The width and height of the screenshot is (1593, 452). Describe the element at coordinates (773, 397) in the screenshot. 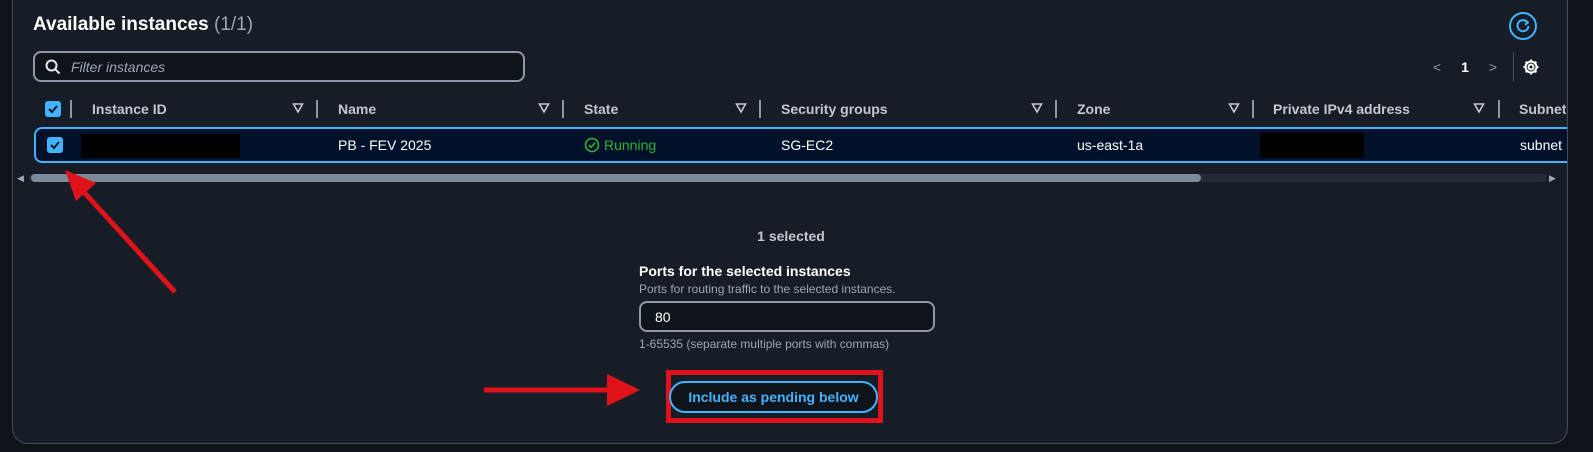

I see `include-as-pending-button: Include as pending below` at that location.